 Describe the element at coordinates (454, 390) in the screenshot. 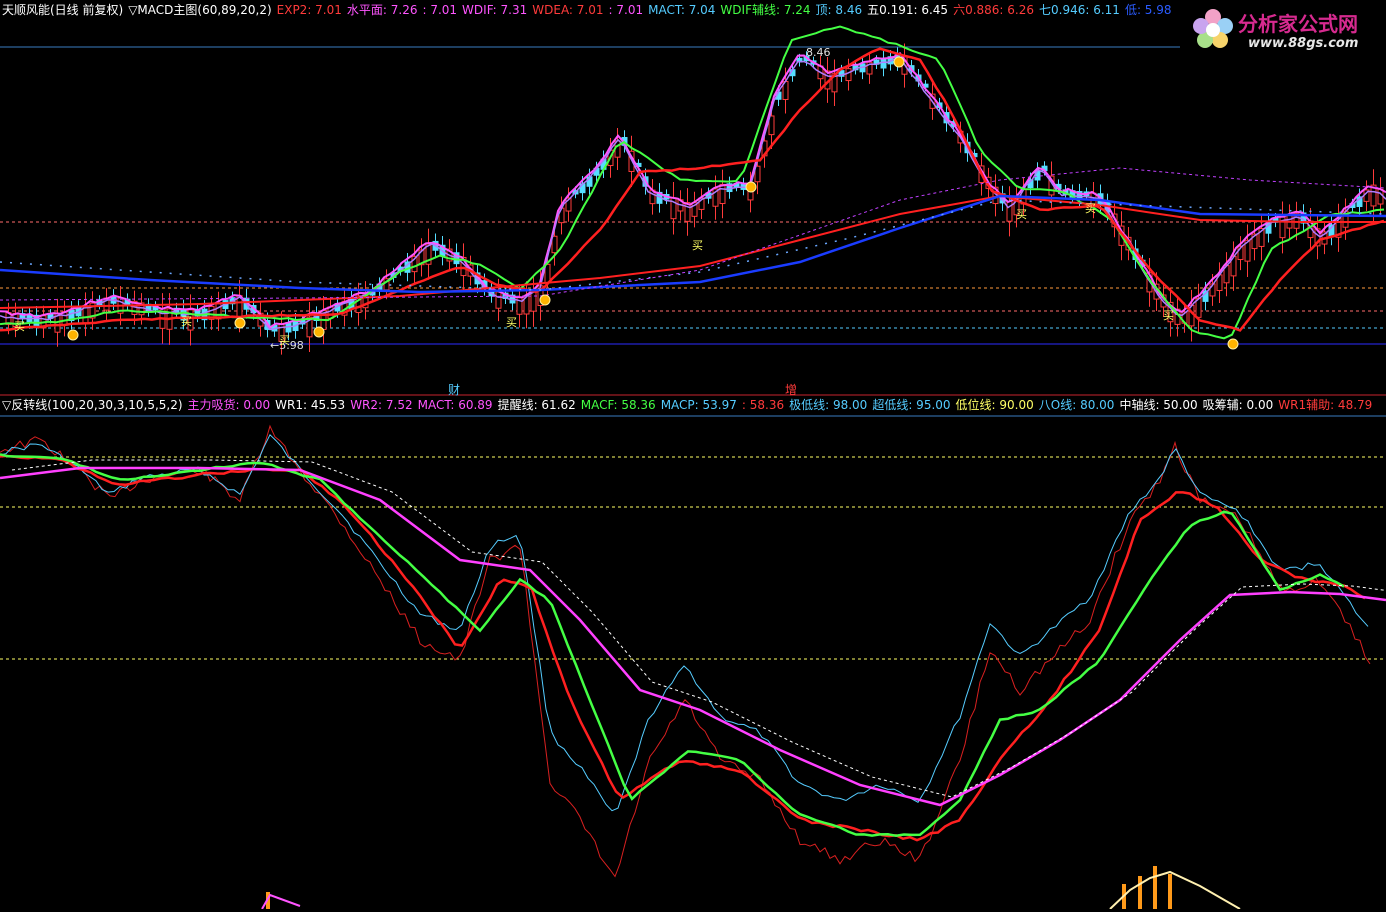

I see `x-marker-cai: 财` at that location.